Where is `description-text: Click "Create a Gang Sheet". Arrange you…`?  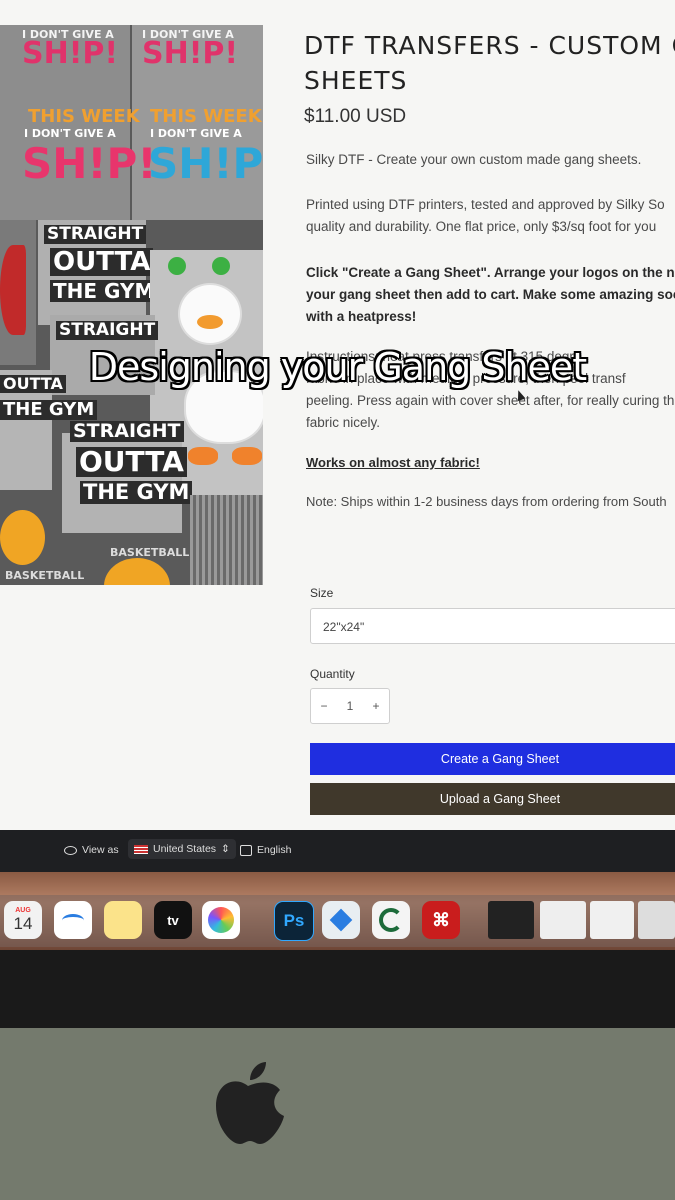
description-text: Click "Create a Gang Sheet". Arrange you… is located at coordinates (490, 272).